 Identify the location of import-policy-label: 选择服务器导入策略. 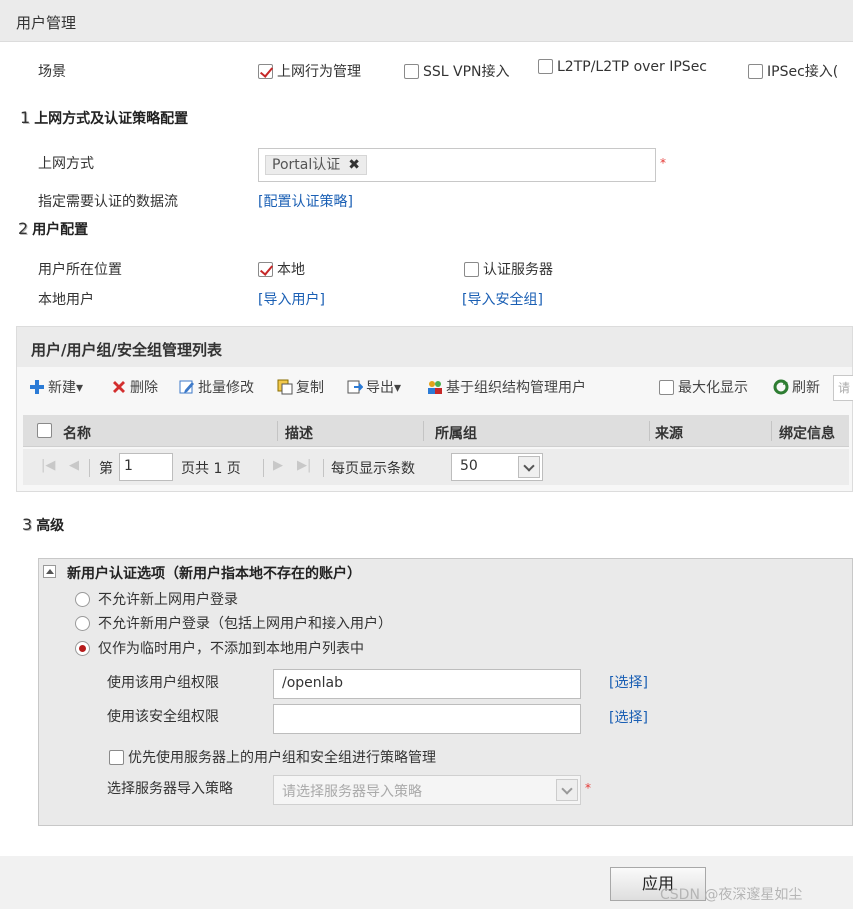
(170, 789).